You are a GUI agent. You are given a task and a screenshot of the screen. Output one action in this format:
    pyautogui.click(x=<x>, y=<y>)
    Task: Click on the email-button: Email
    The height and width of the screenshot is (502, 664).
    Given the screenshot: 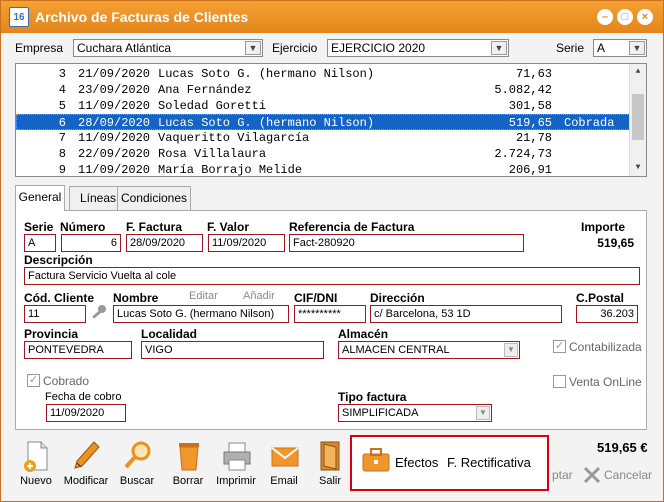 What is the action you would take?
    pyautogui.click(x=284, y=466)
    